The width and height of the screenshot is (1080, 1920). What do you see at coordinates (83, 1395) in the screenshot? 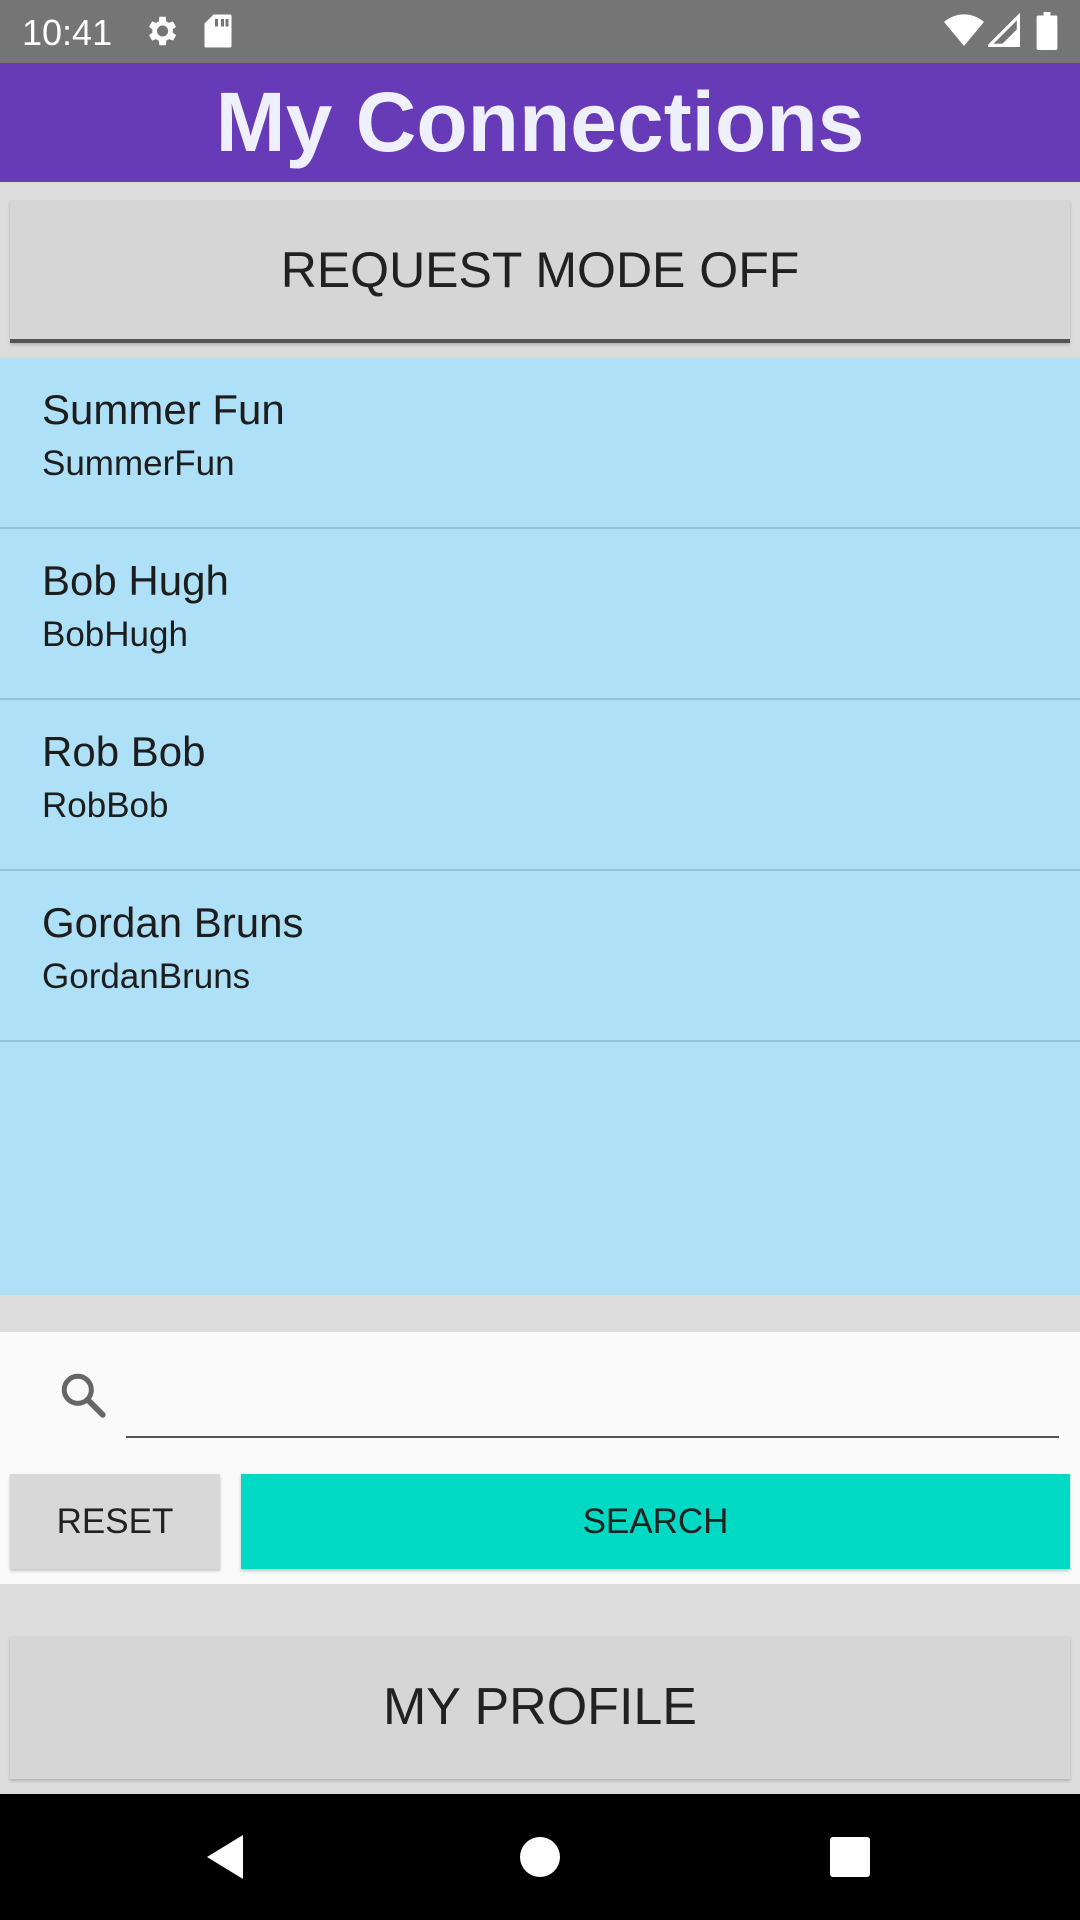
I see `search-icon` at bounding box center [83, 1395].